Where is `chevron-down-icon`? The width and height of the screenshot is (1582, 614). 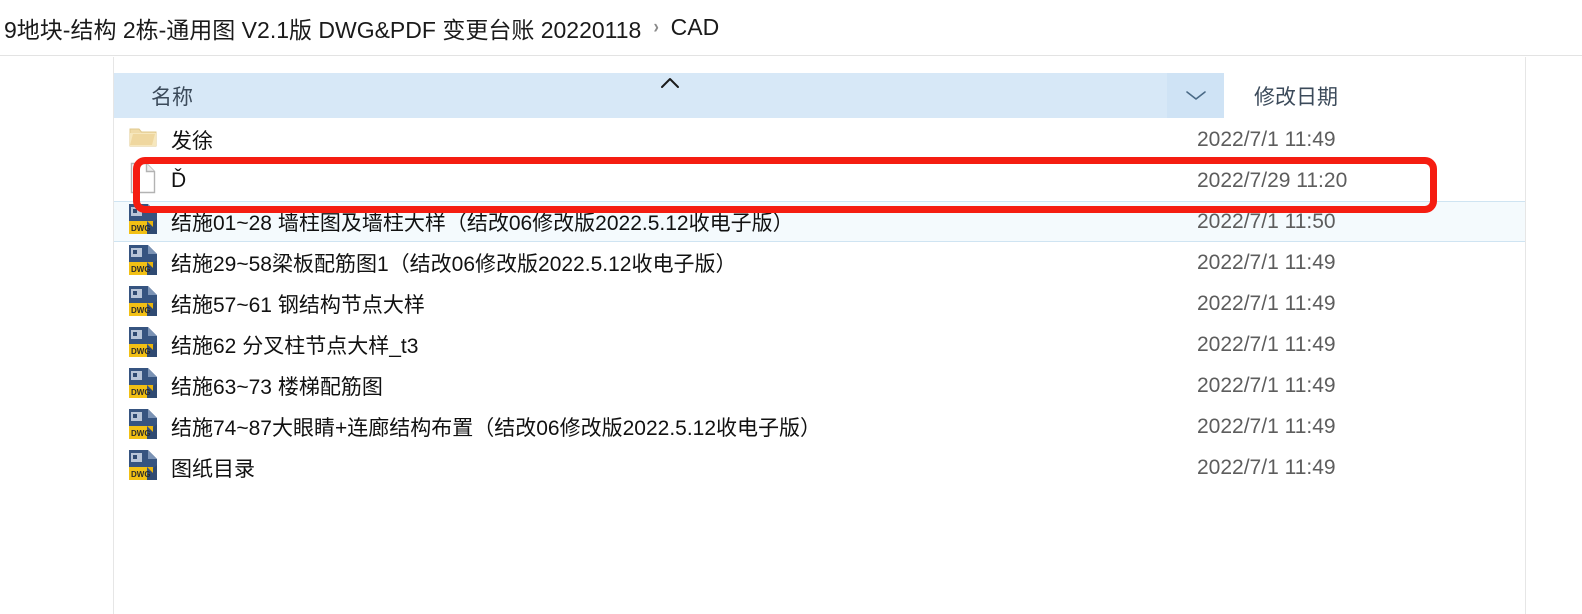 chevron-down-icon is located at coordinates (1196, 95).